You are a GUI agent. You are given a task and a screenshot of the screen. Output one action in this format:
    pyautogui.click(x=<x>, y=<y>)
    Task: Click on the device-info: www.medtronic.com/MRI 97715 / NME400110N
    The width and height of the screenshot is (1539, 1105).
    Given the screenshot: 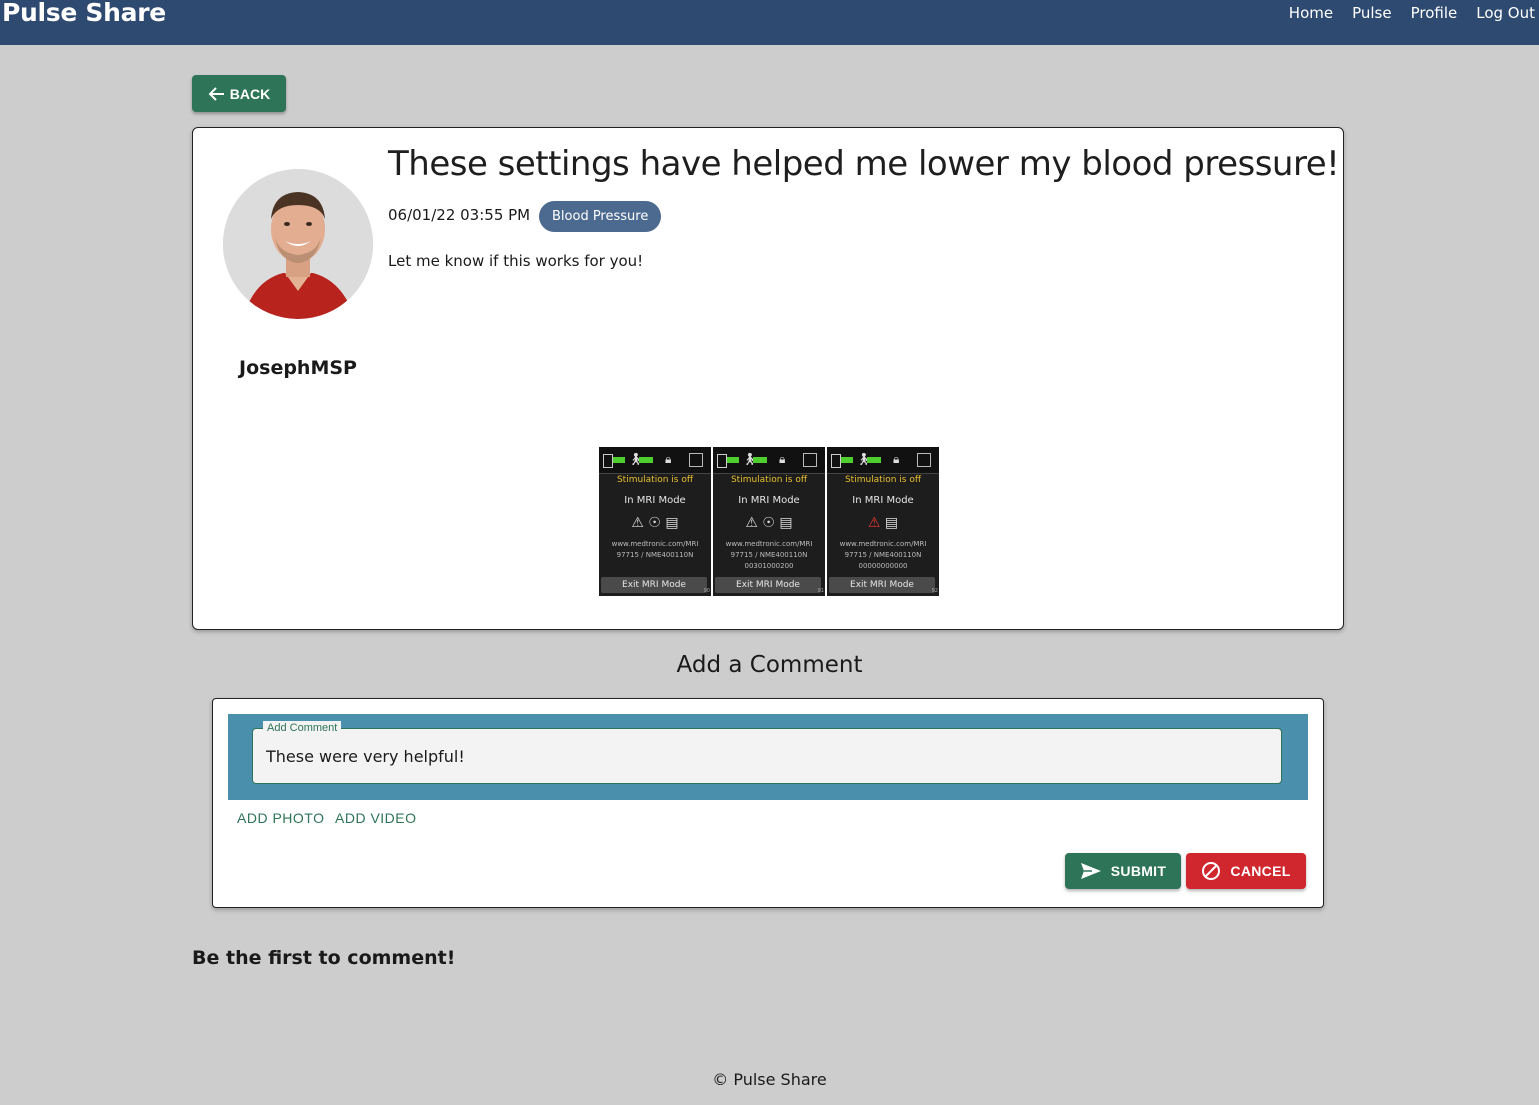 What is the action you would take?
    pyautogui.click(x=655, y=550)
    